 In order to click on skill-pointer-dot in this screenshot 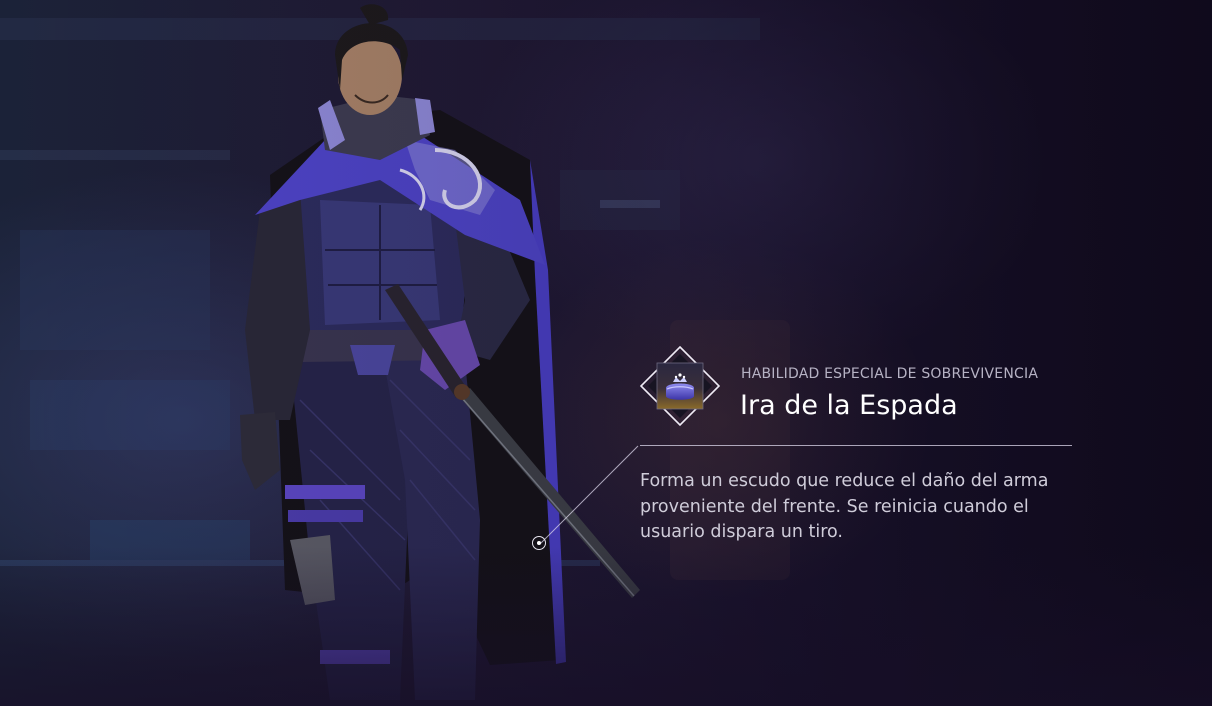, I will do `click(539, 543)`.